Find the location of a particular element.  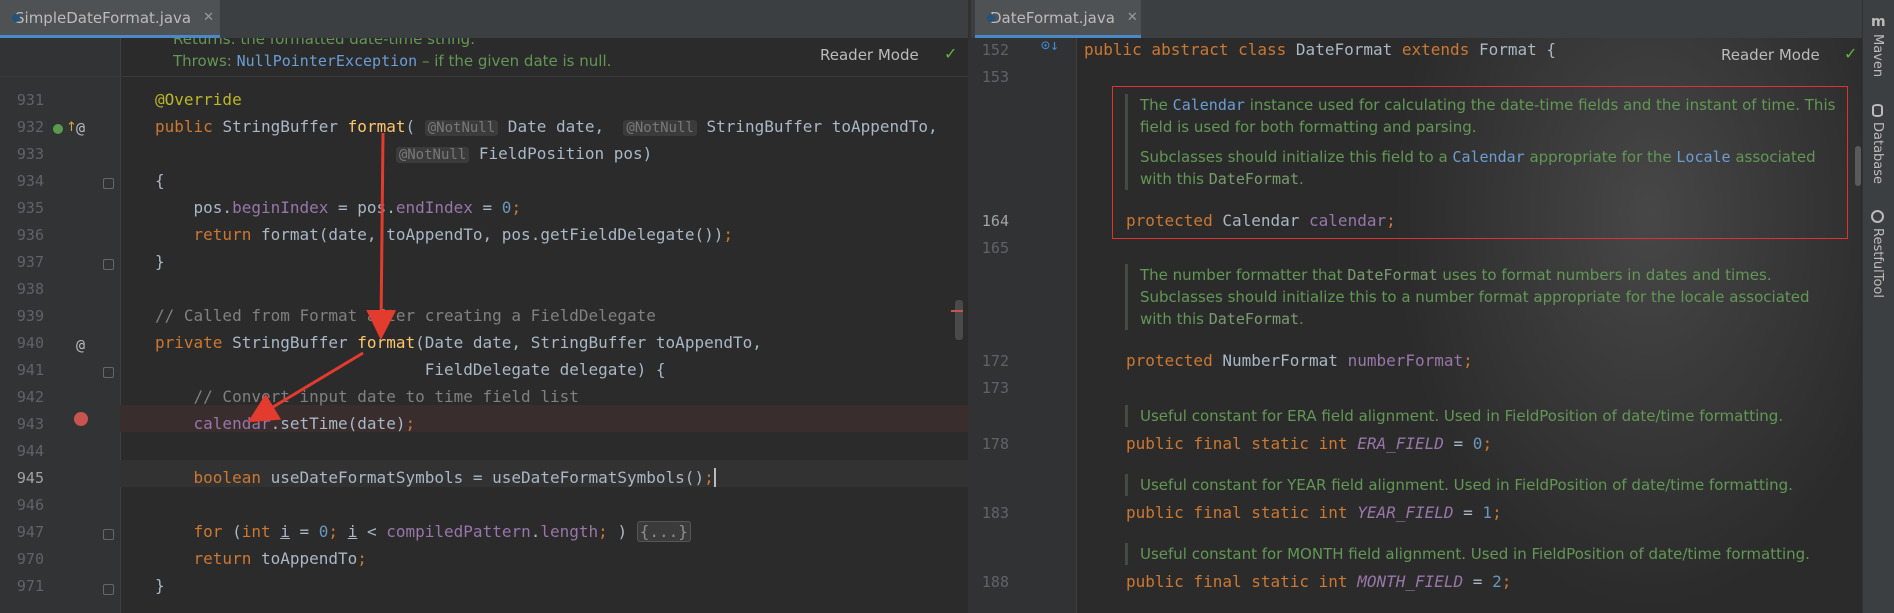

reader-mode-toggle: Reader Mode is located at coordinates (1770, 55).